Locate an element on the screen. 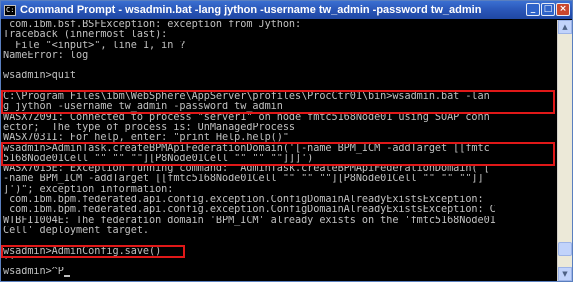 The image size is (573, 282). scroll-up-arrow-icon: ▲ is located at coordinates (565, 27).